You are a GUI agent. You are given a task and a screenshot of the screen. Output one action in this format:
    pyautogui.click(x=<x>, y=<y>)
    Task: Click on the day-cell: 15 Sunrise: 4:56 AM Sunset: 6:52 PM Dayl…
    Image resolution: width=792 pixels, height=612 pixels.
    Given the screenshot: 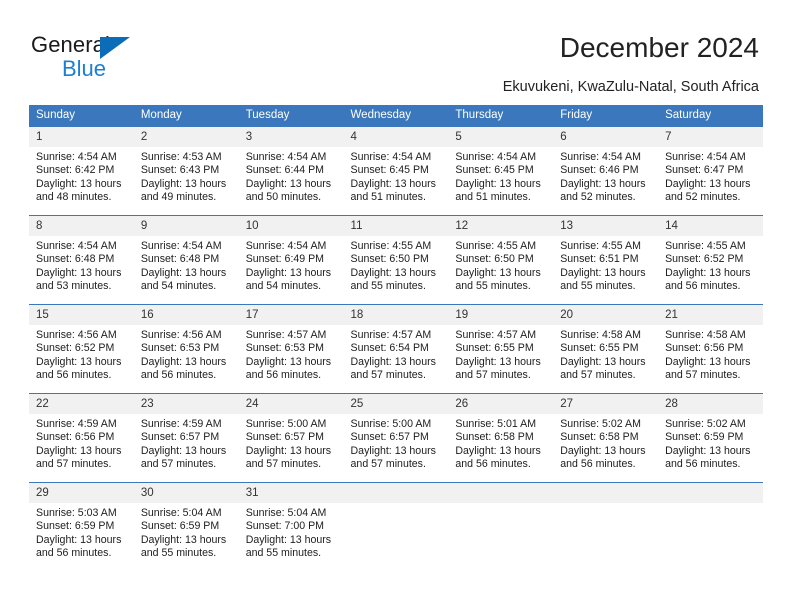 What is the action you would take?
    pyautogui.click(x=81, y=349)
    